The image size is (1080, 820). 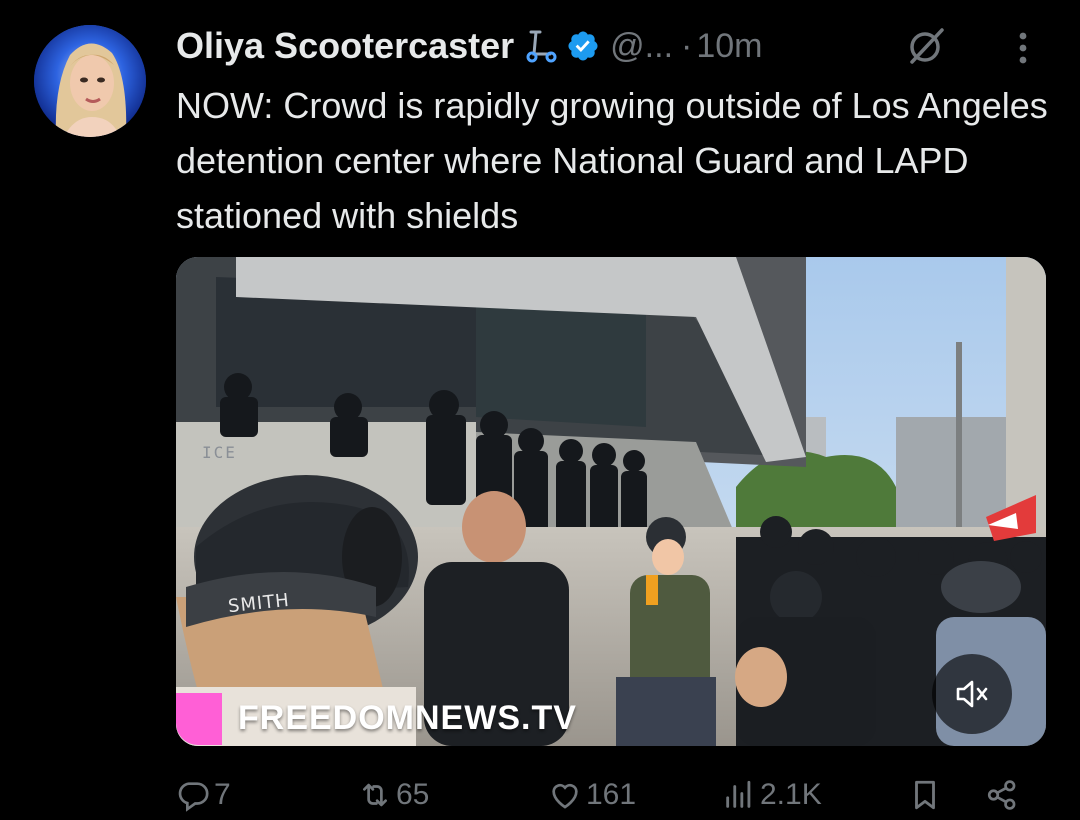 I want to click on post-header: Oliya Scootercaster @... · 10m, so click(x=616, y=46).